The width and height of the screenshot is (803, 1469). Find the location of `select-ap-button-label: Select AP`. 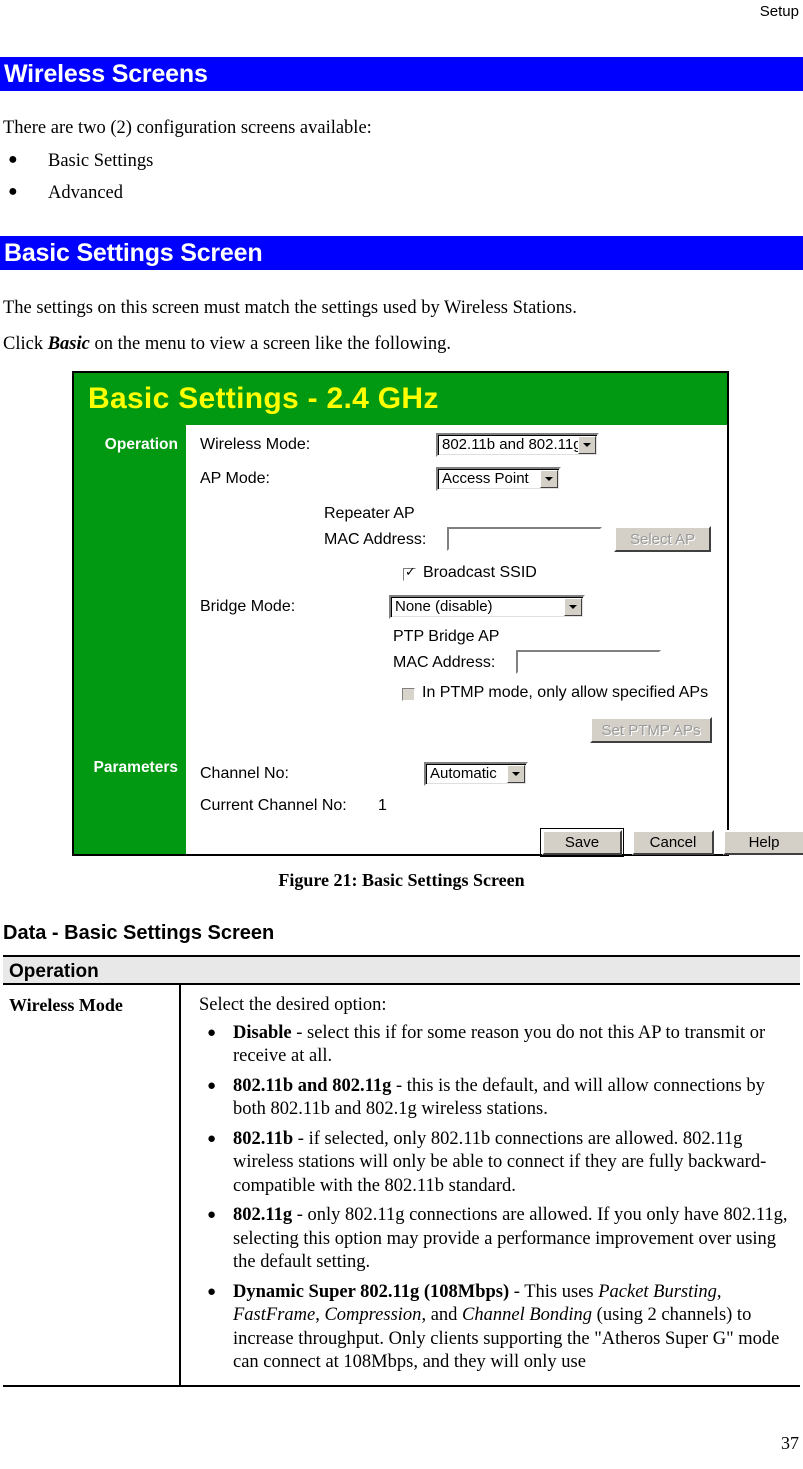

select-ap-button-label: Select AP is located at coordinates (662, 539).